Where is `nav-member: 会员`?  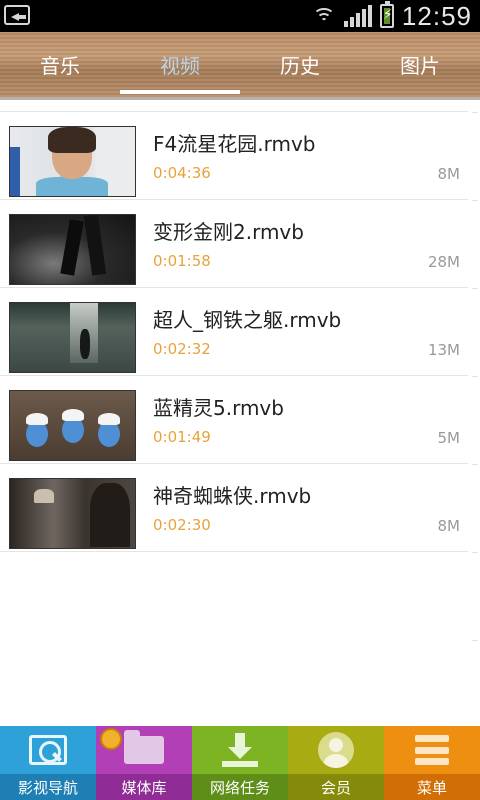
nav-member: 会员 is located at coordinates (336, 763).